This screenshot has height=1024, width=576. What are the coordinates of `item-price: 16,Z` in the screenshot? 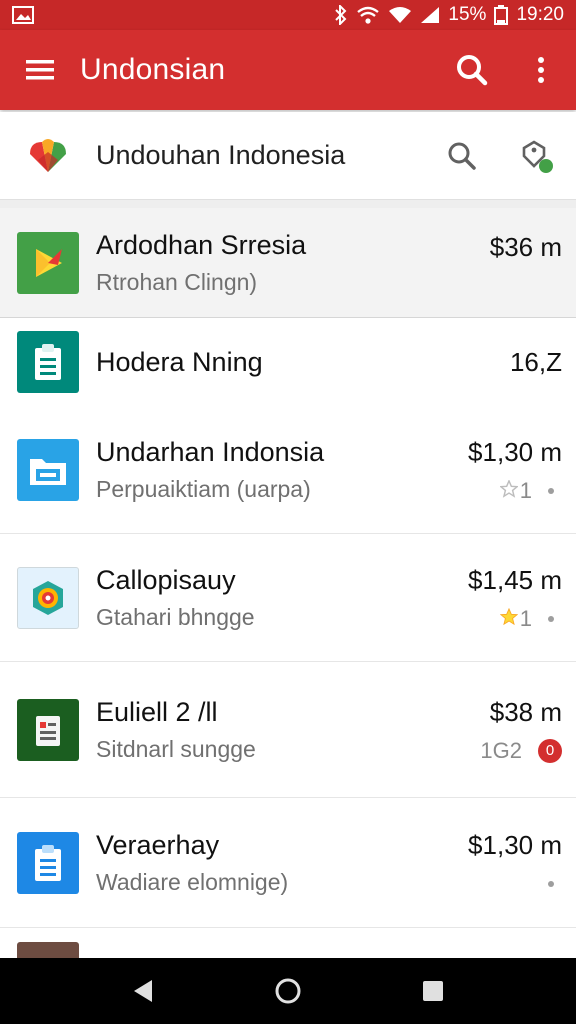 It's located at (535, 362).